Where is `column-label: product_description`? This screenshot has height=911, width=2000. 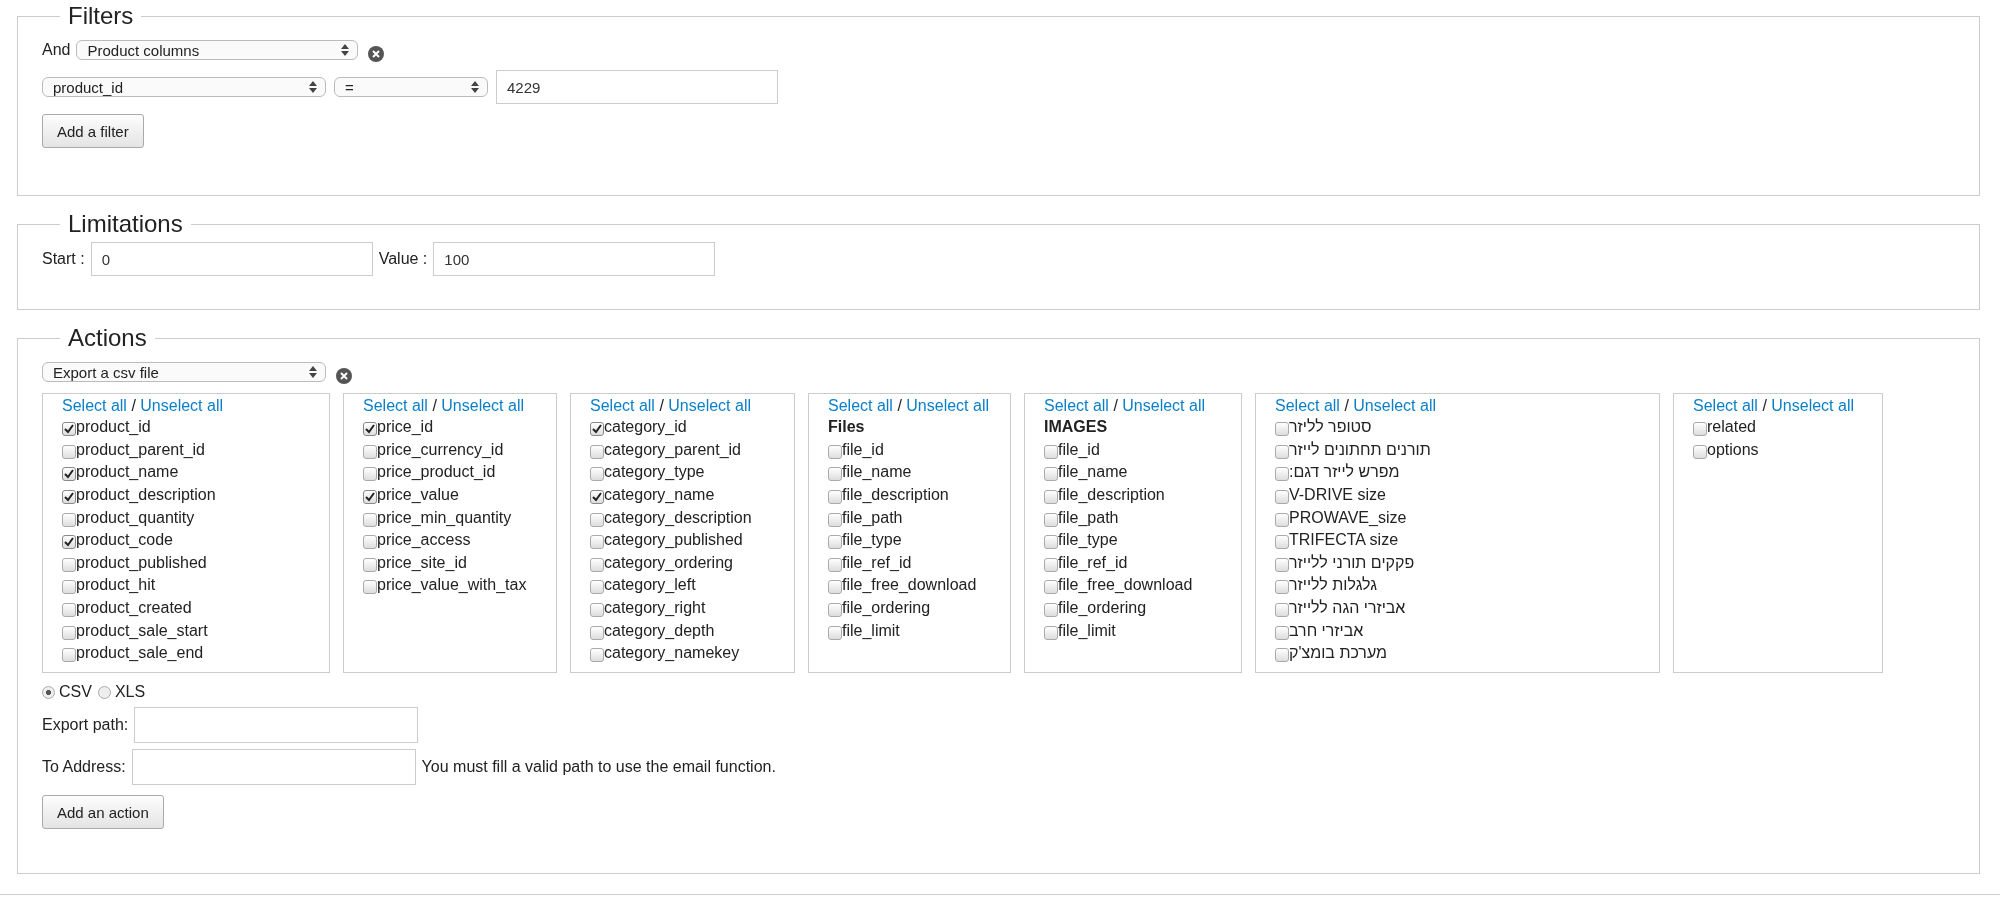 column-label: product_description is located at coordinates (146, 495).